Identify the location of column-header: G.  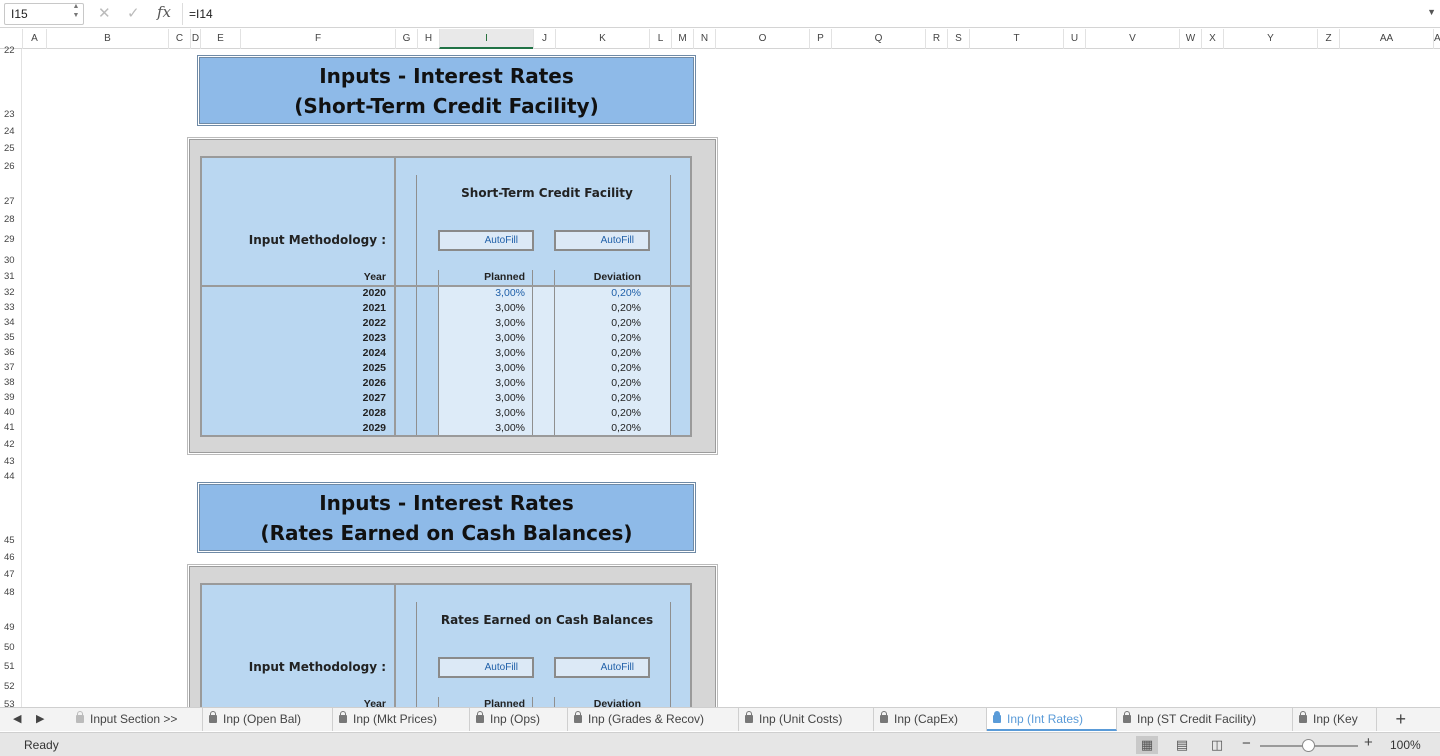
(406, 39).